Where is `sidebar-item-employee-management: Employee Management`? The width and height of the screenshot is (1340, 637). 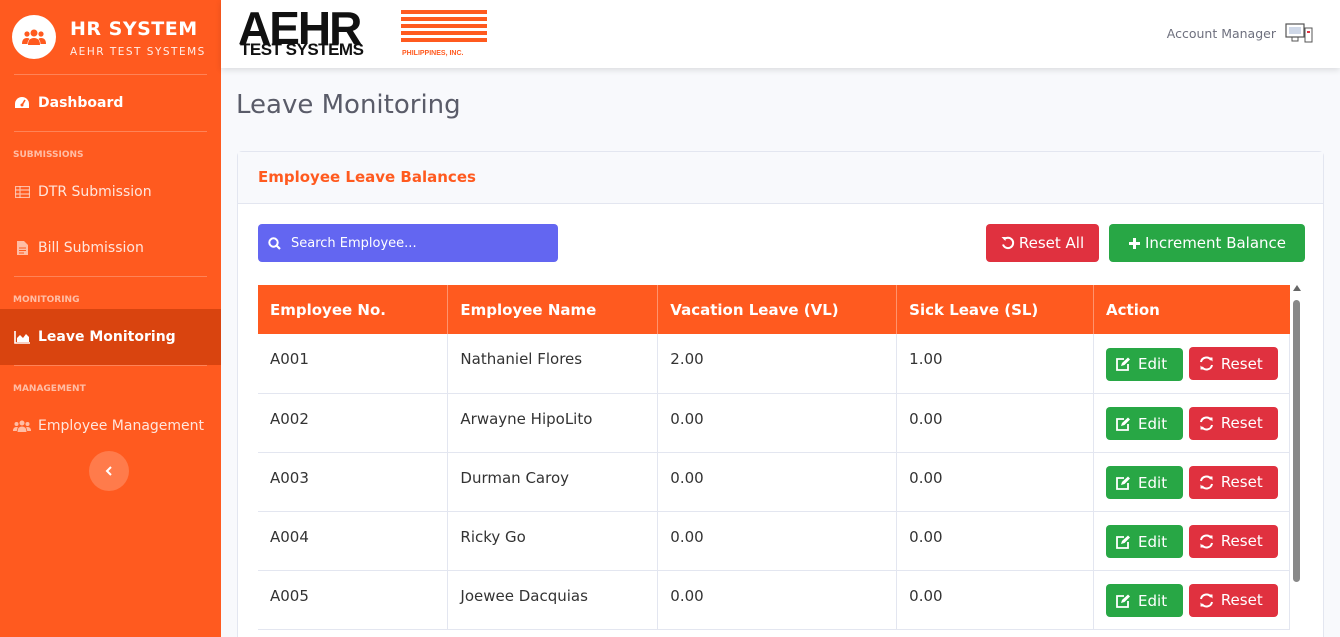 sidebar-item-employee-management: Employee Management is located at coordinates (110, 426).